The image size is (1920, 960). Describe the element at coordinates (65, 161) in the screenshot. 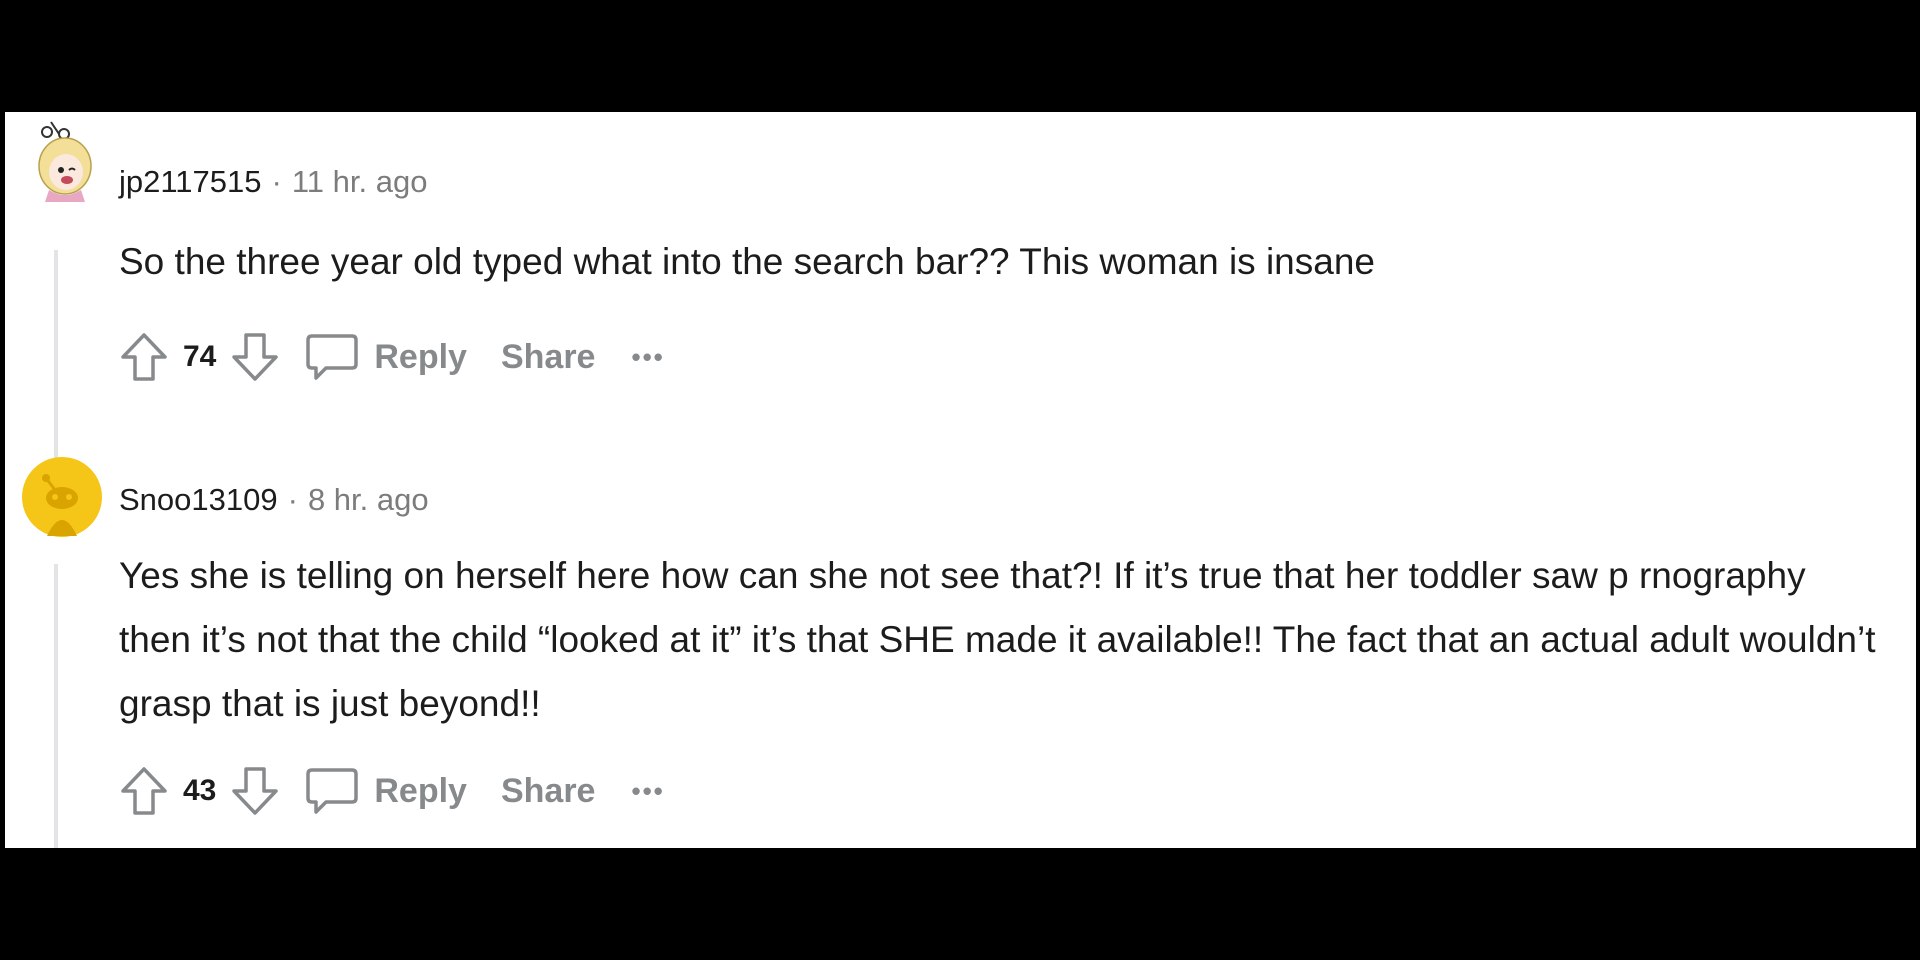

I see `snoo-avatar-blonde-icon` at that location.